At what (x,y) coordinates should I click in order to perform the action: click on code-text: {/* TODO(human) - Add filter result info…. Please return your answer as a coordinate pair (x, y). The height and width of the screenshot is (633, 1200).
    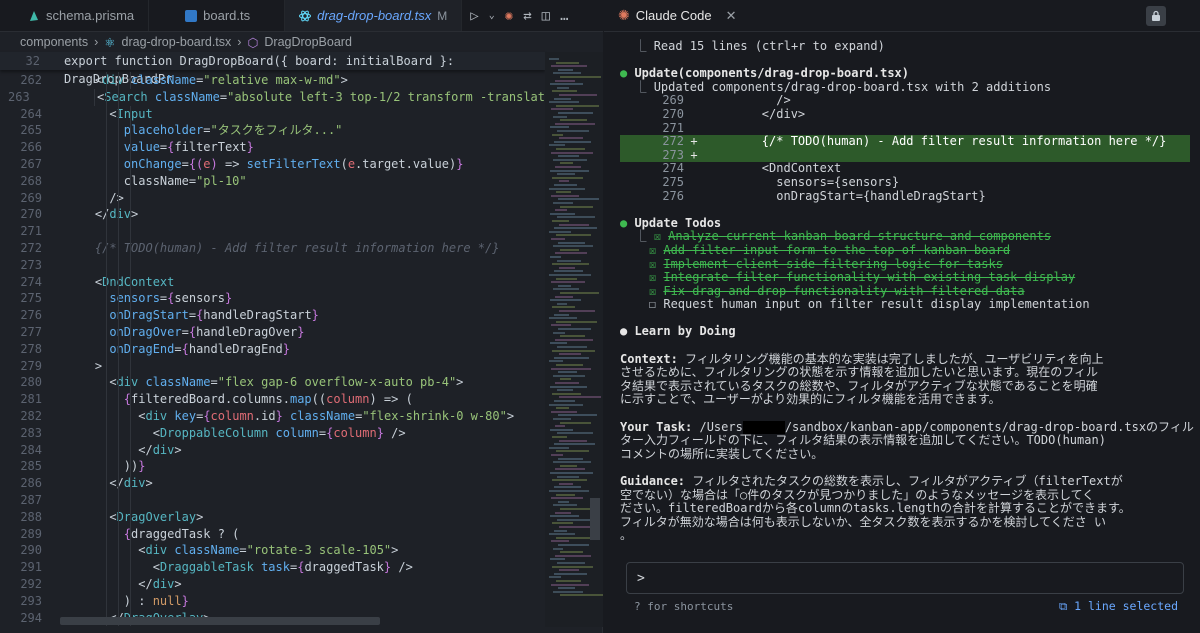
    Looking at the image, I should click on (270, 248).